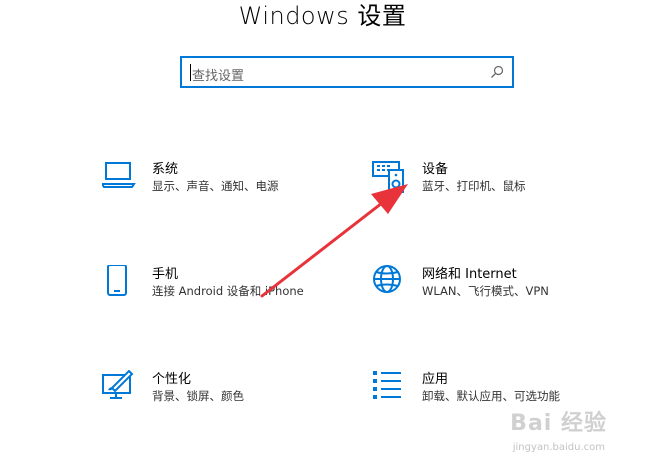 The height and width of the screenshot is (459, 645). What do you see at coordinates (558, 423) in the screenshot?
I see `watermark-logo: Bai 经验` at bounding box center [558, 423].